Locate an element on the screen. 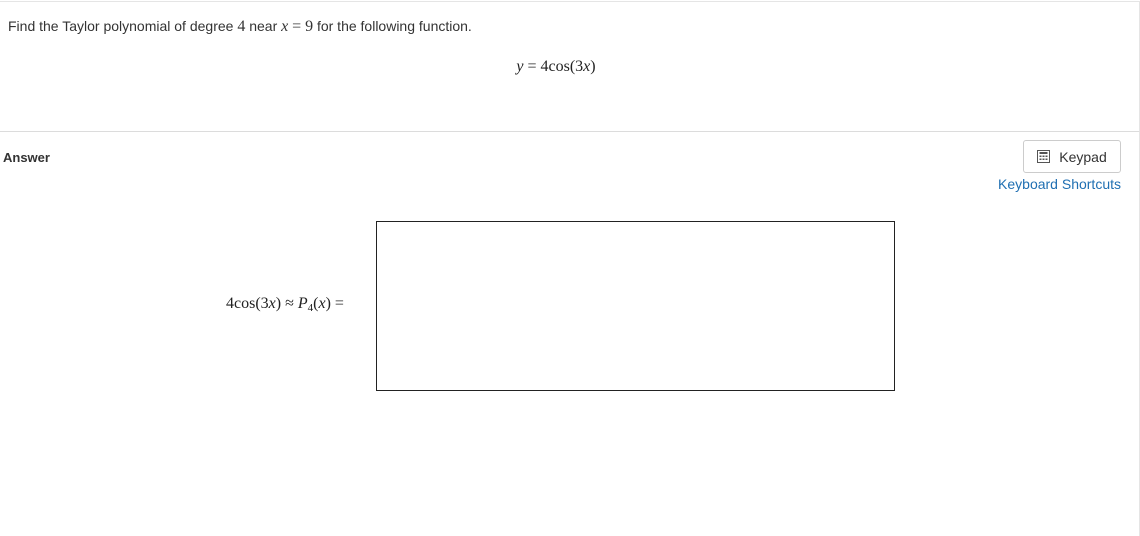 The height and width of the screenshot is (536, 1140). lhs-close: ) is located at coordinates (278, 303).